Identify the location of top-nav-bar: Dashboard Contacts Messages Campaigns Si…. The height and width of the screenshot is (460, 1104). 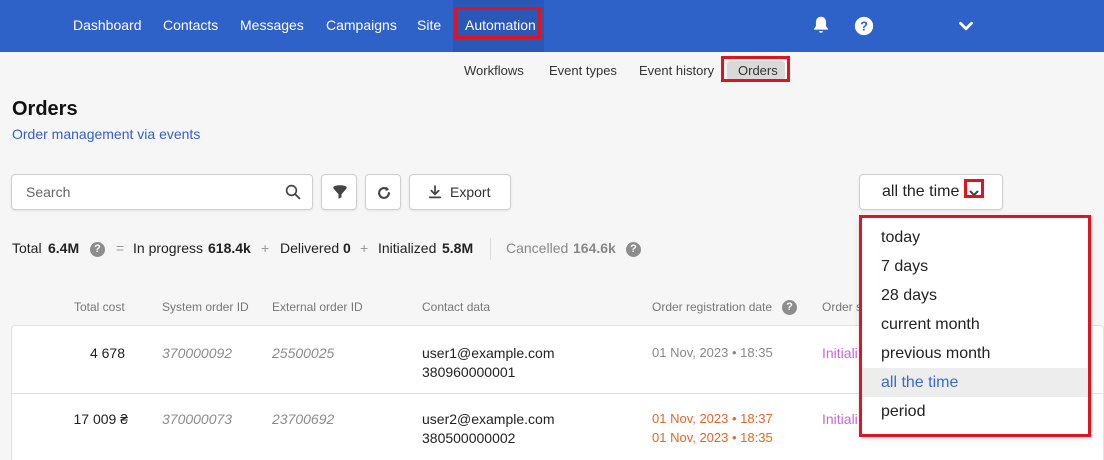
(552, 26).